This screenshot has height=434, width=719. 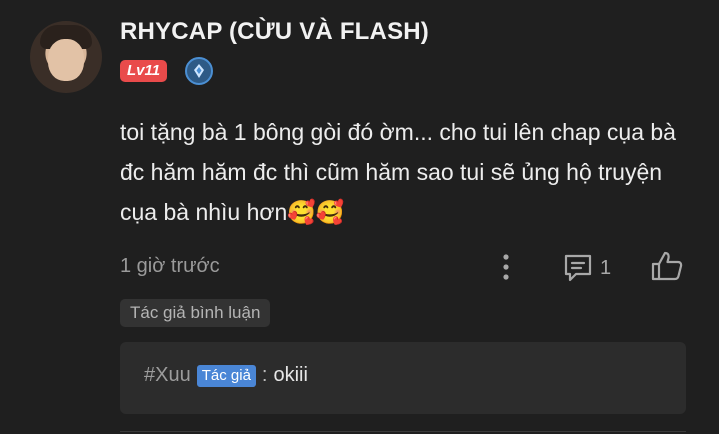 What do you see at coordinates (290, 375) in the screenshot?
I see `reply-text: okiii` at bounding box center [290, 375].